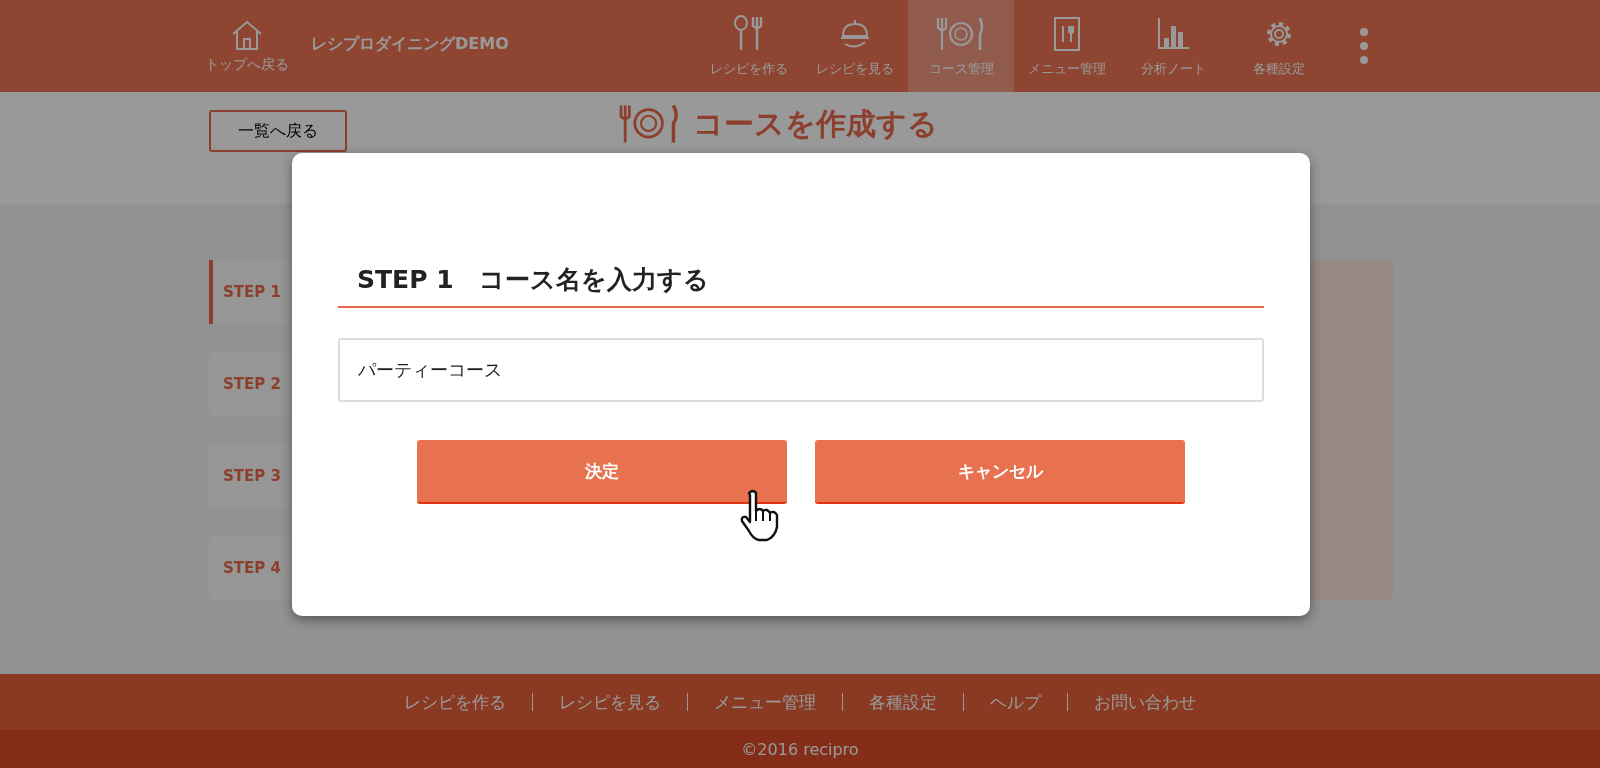 This screenshot has width=1600, height=768. Describe the element at coordinates (801, 285) in the screenshot. I see `modal-heading: STEP 1 コース名を入力する` at that location.